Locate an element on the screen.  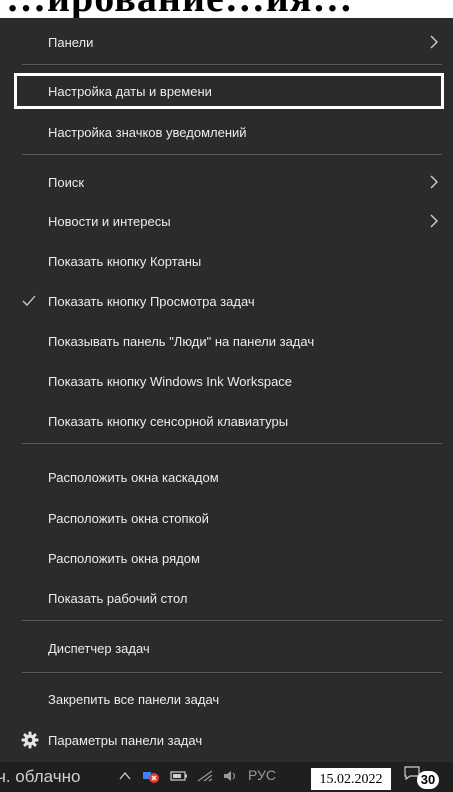
menu-item-show-people: Показывать панель "Люди" на панели задач is located at coordinates (226, 341).